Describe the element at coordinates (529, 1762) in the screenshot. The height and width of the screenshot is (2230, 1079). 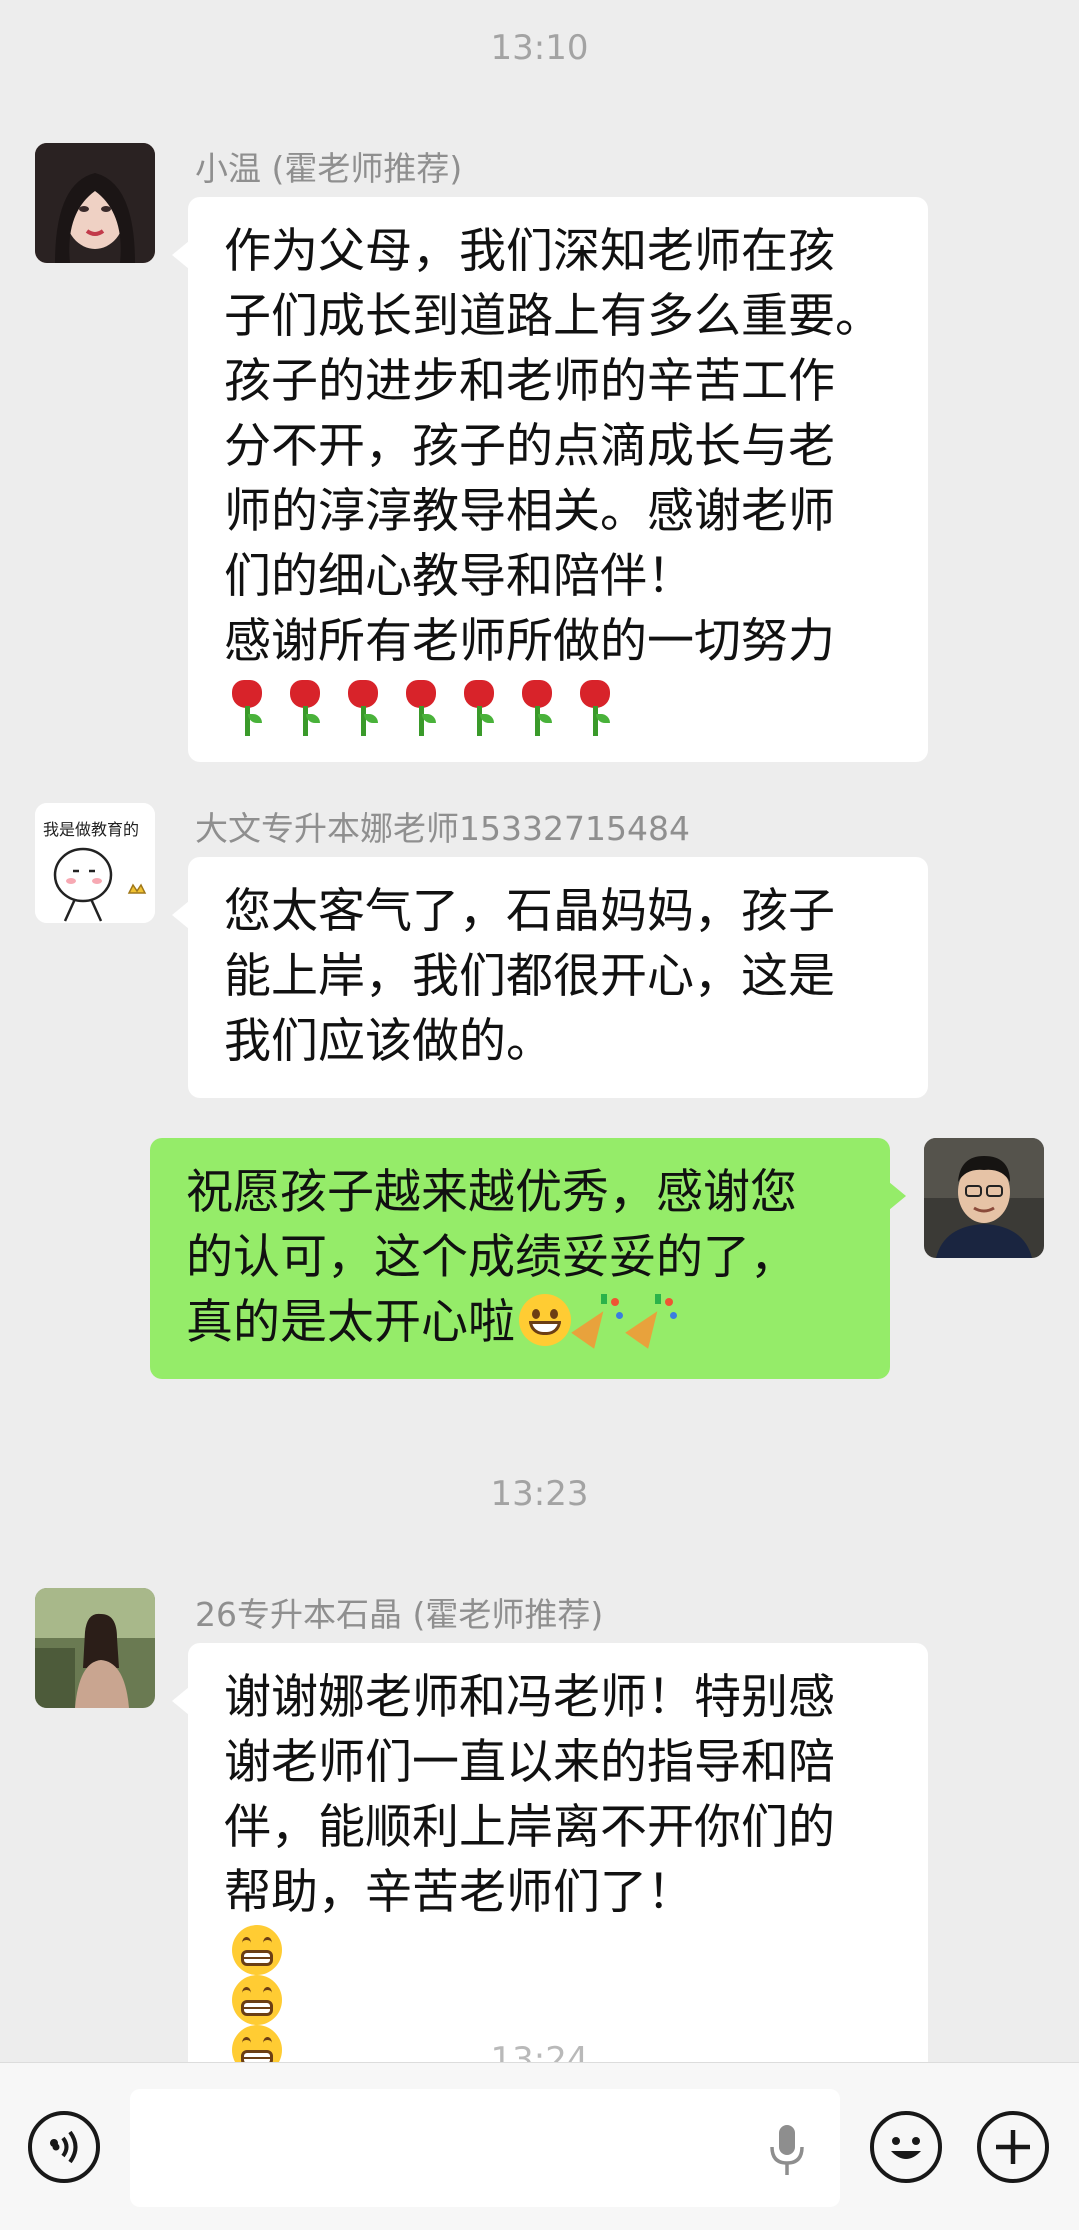
I see `message-line: 谢老师们一直以来的指导和陪` at that location.